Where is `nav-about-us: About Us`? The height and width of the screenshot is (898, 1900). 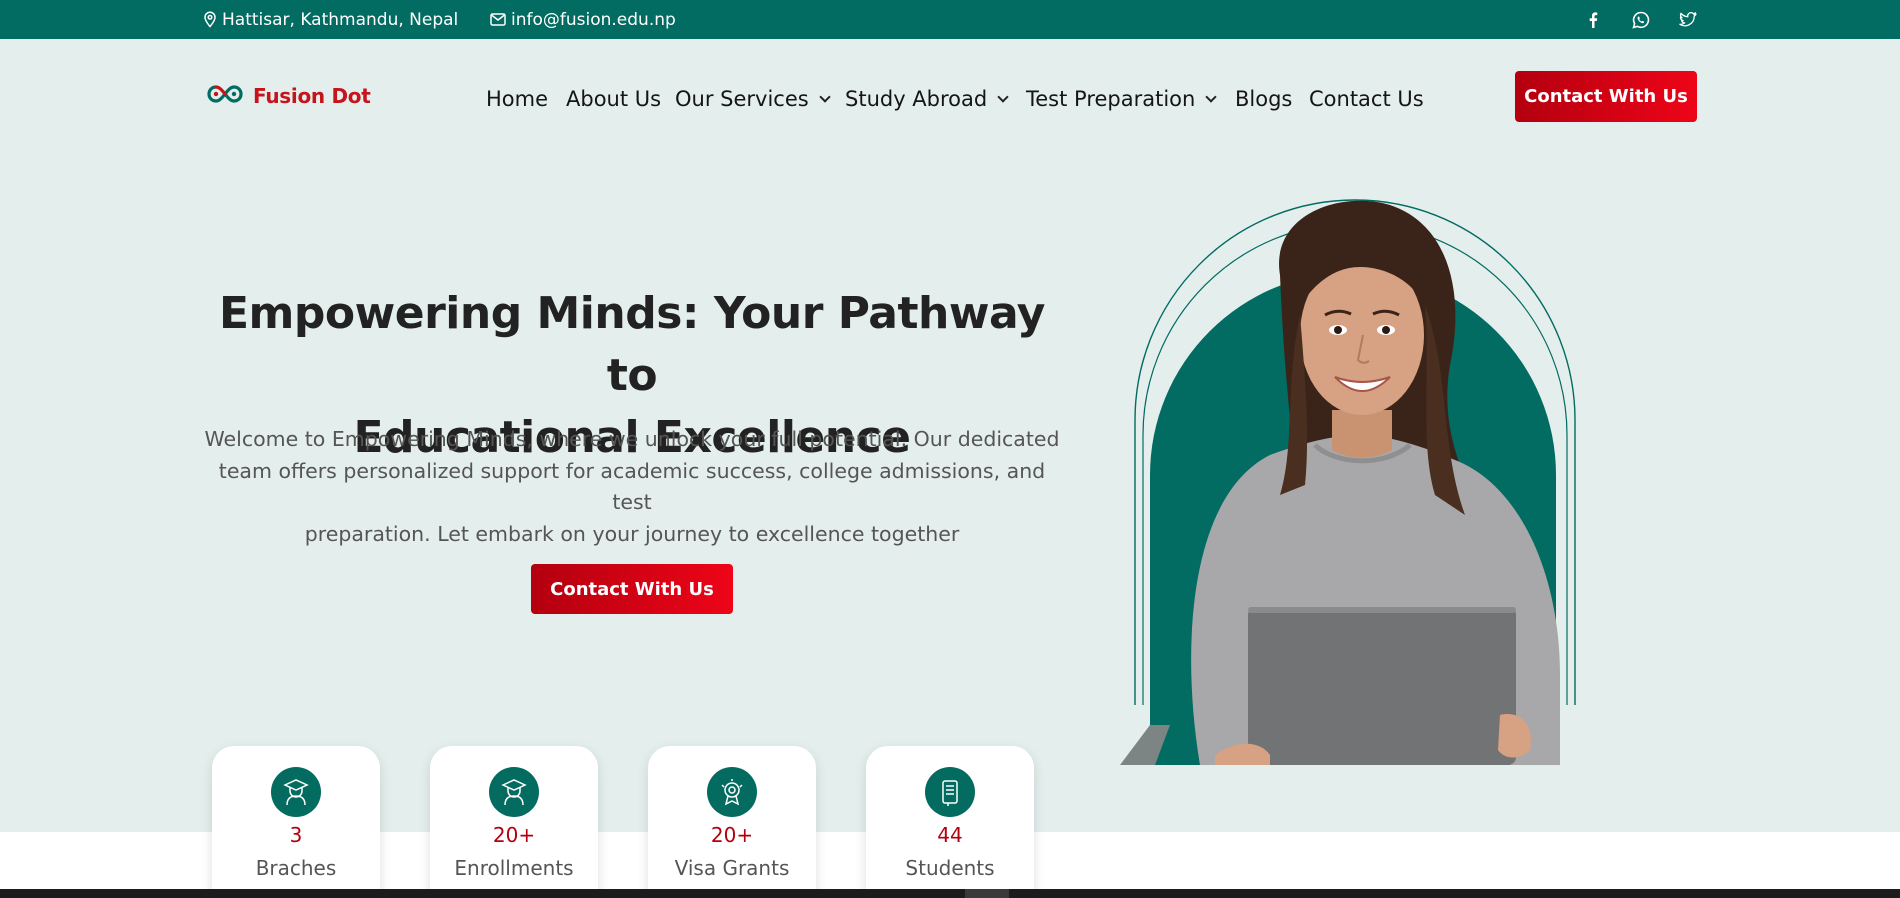 nav-about-us: About Us is located at coordinates (613, 99).